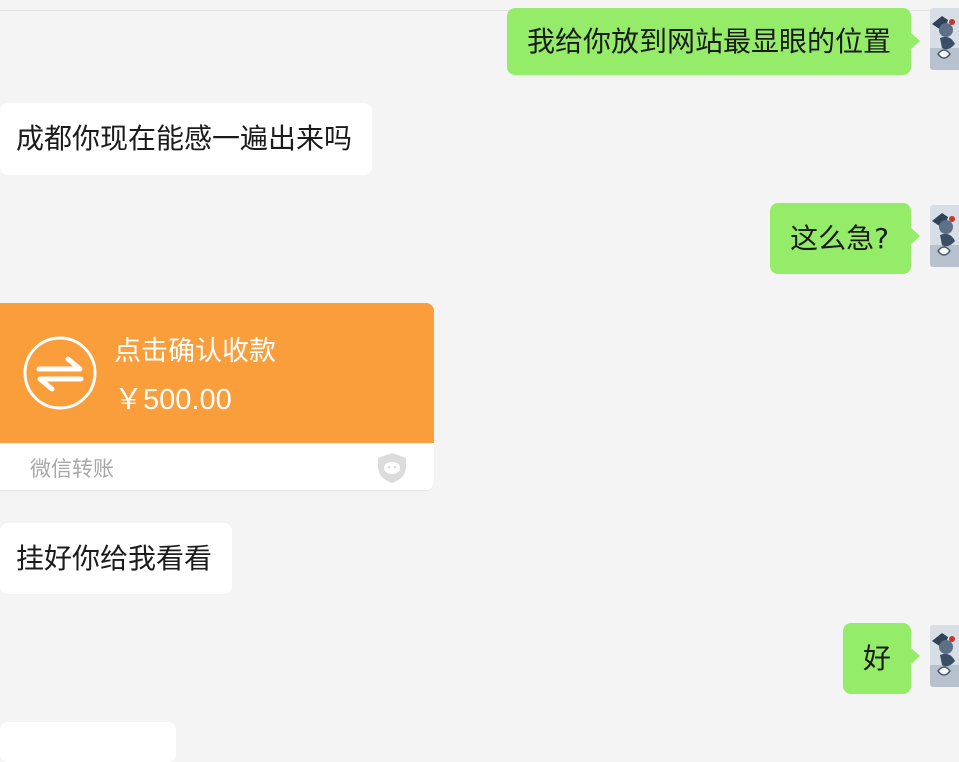 Image resolution: width=959 pixels, height=762 pixels. I want to click on message-text: 挂好你给我看看, so click(114, 558).